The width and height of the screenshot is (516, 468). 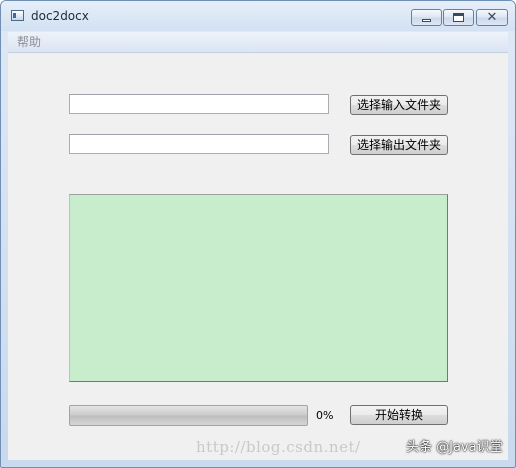 I want to click on watermark-url: http://blog.csdn.net/, so click(x=278, y=447).